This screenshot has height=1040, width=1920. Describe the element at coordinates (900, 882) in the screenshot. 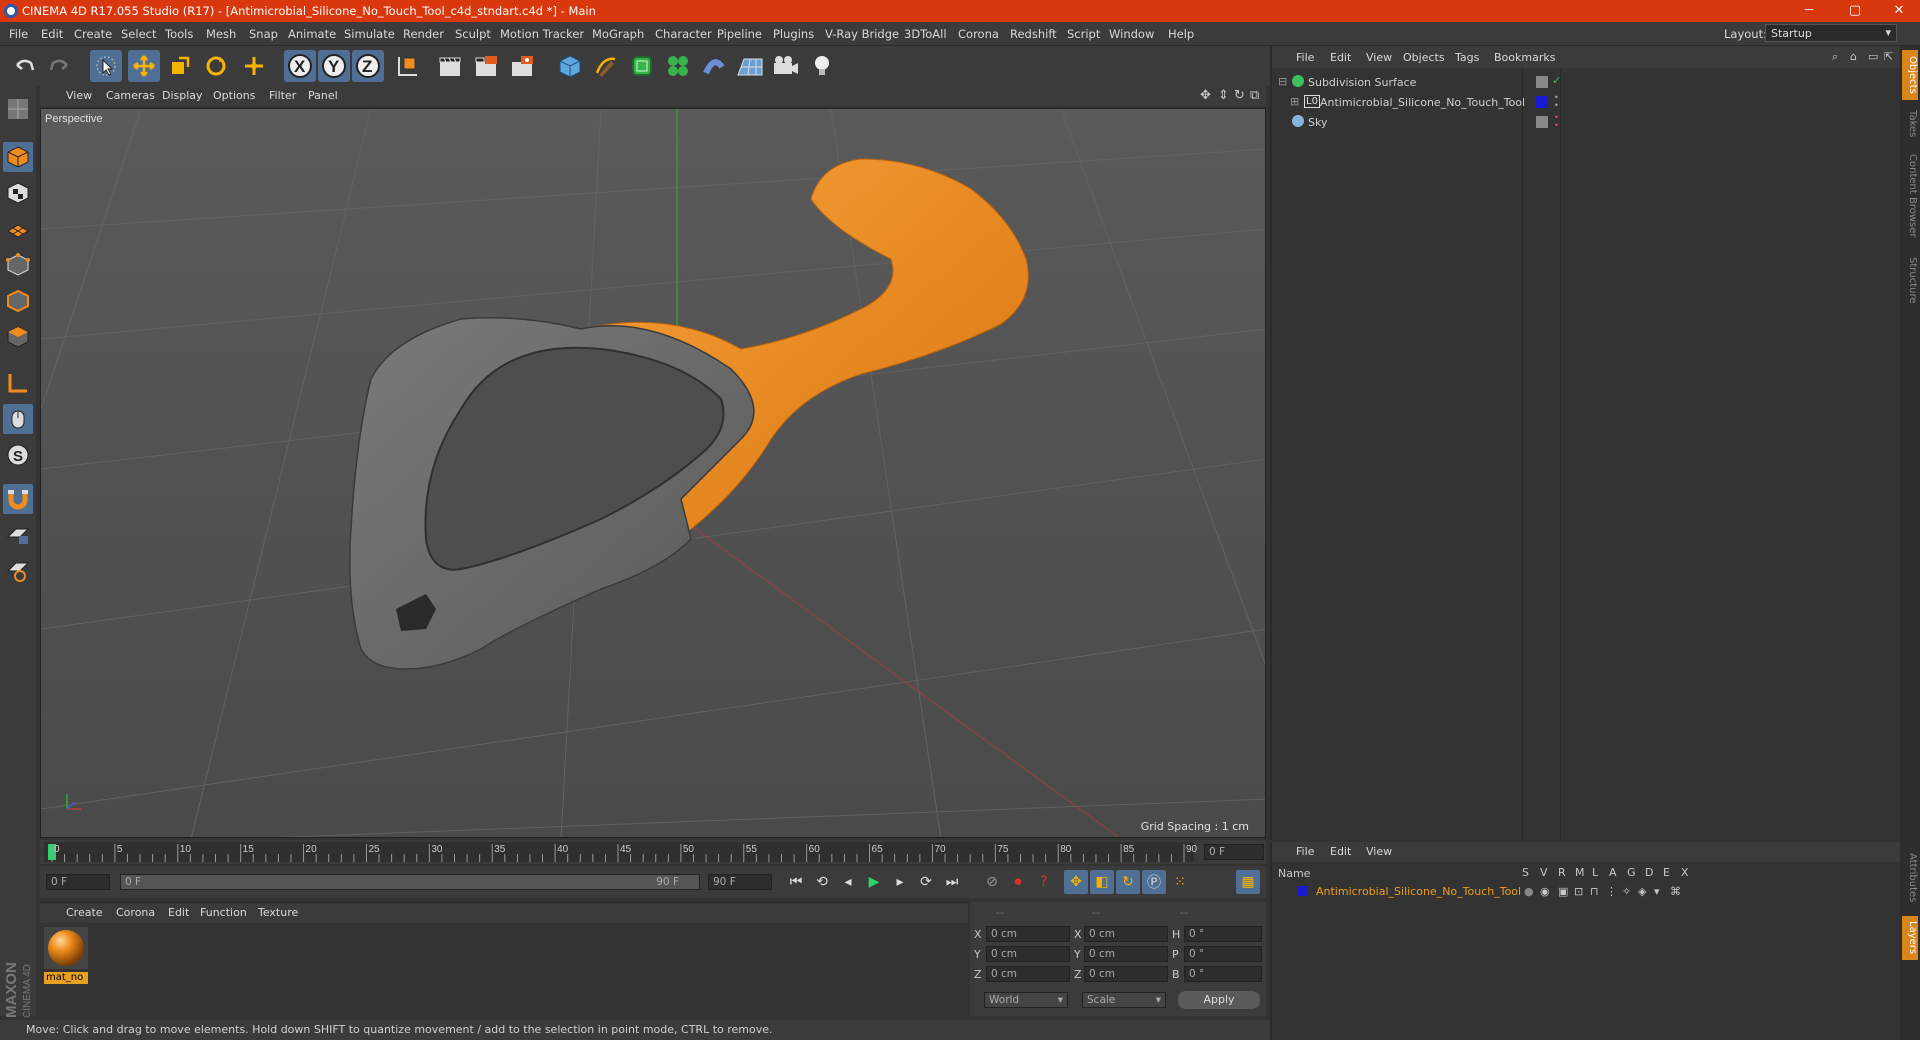

I see `next-frame-button: ▸` at that location.